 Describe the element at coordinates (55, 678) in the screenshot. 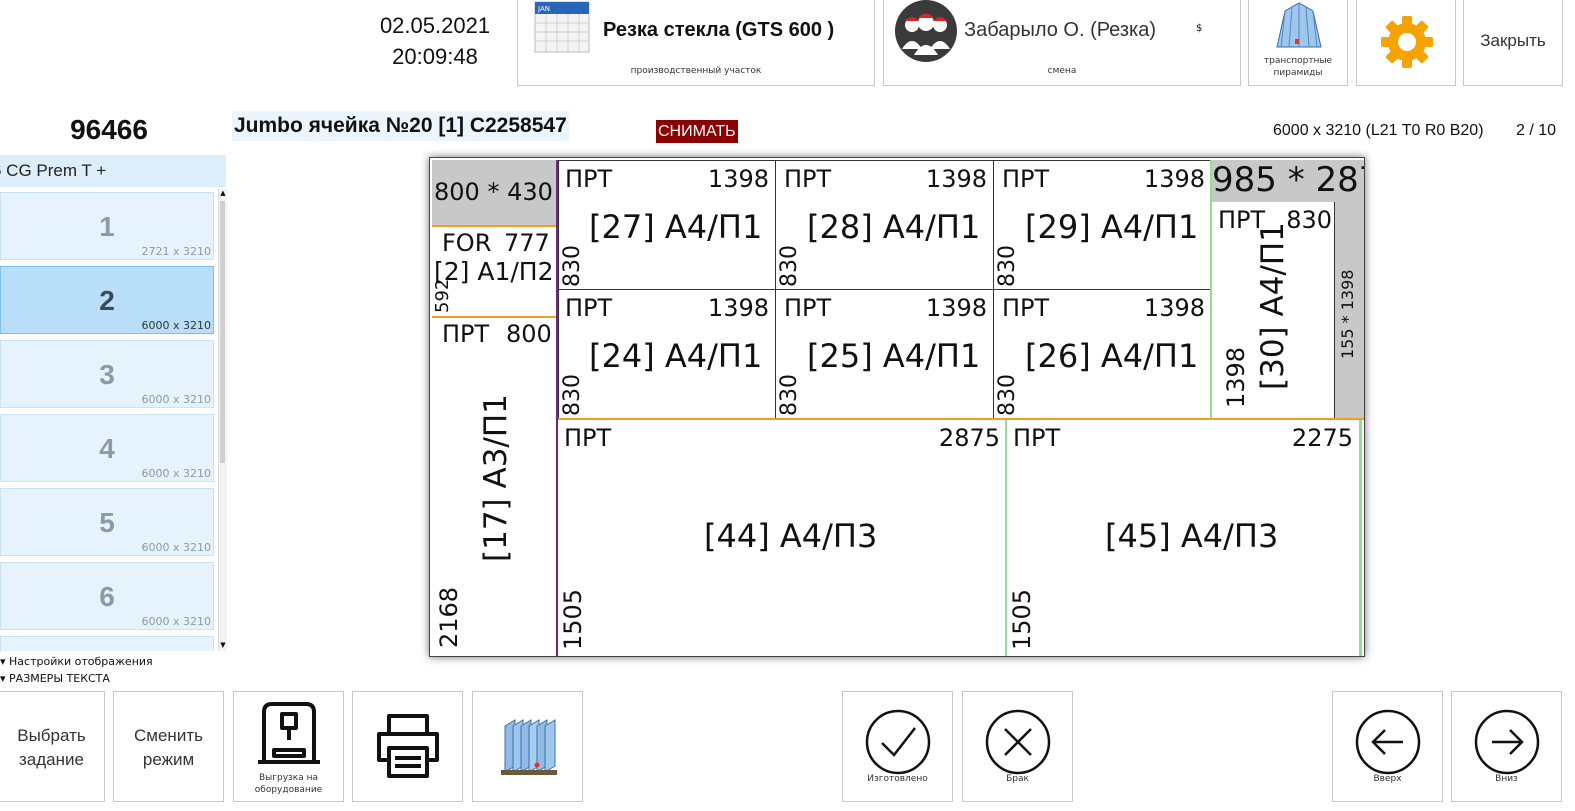

I see `text-sizes-toggle: ▾ РАЗМЕРЫ ТЕКСТА` at that location.